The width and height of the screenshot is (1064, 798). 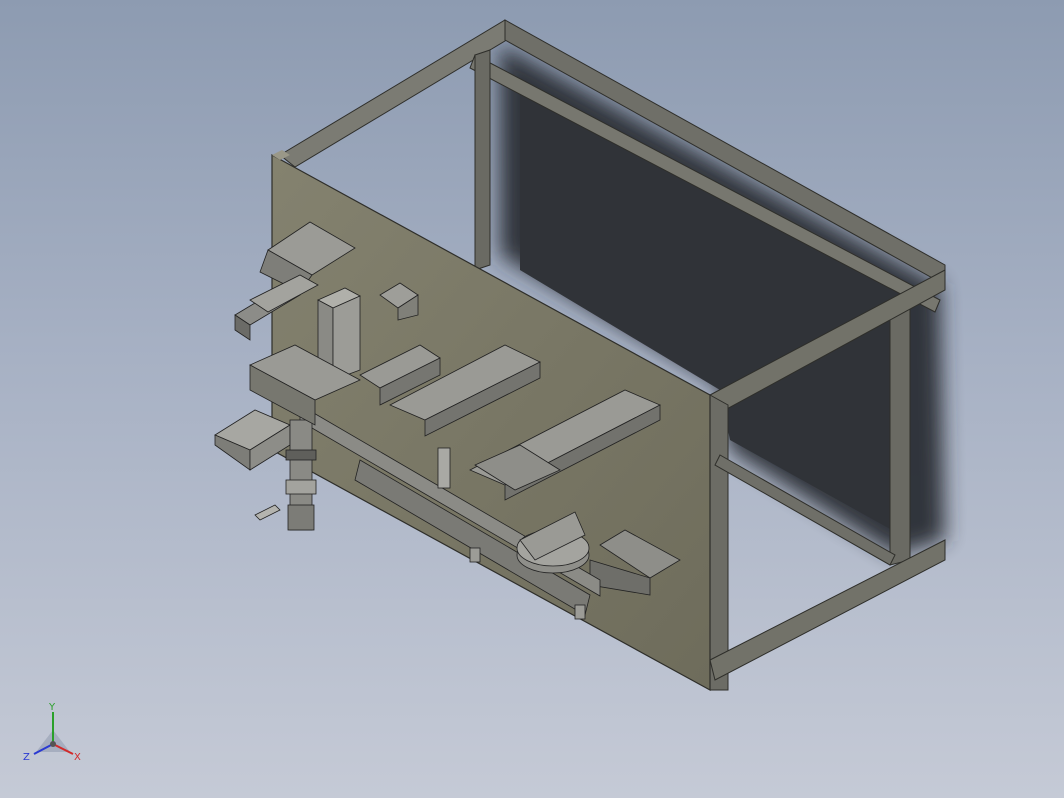 What do you see at coordinates (52, 707) in the screenshot?
I see `y-axis-label: Y` at bounding box center [52, 707].